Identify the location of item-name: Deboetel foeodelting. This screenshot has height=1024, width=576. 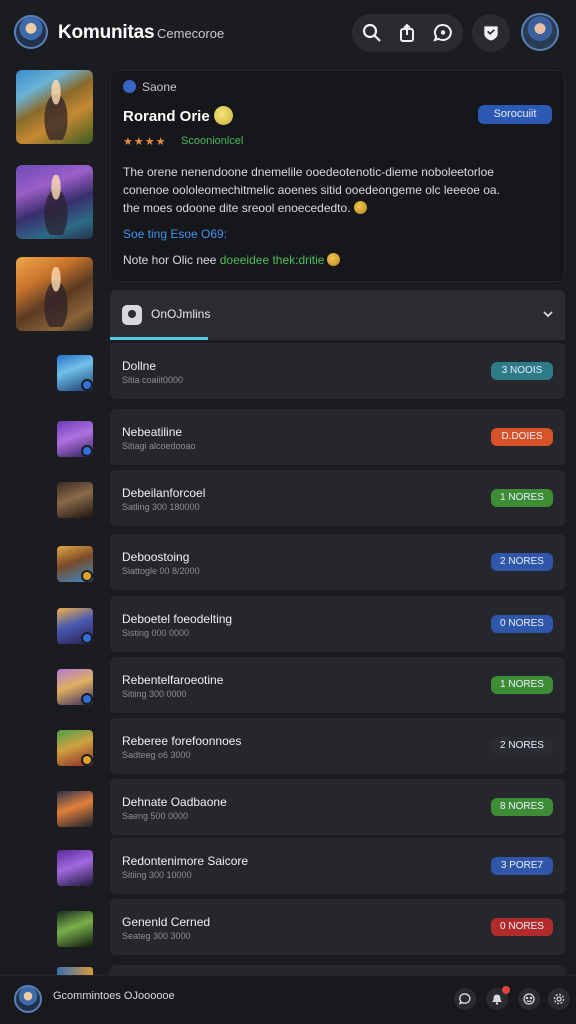
(177, 619).